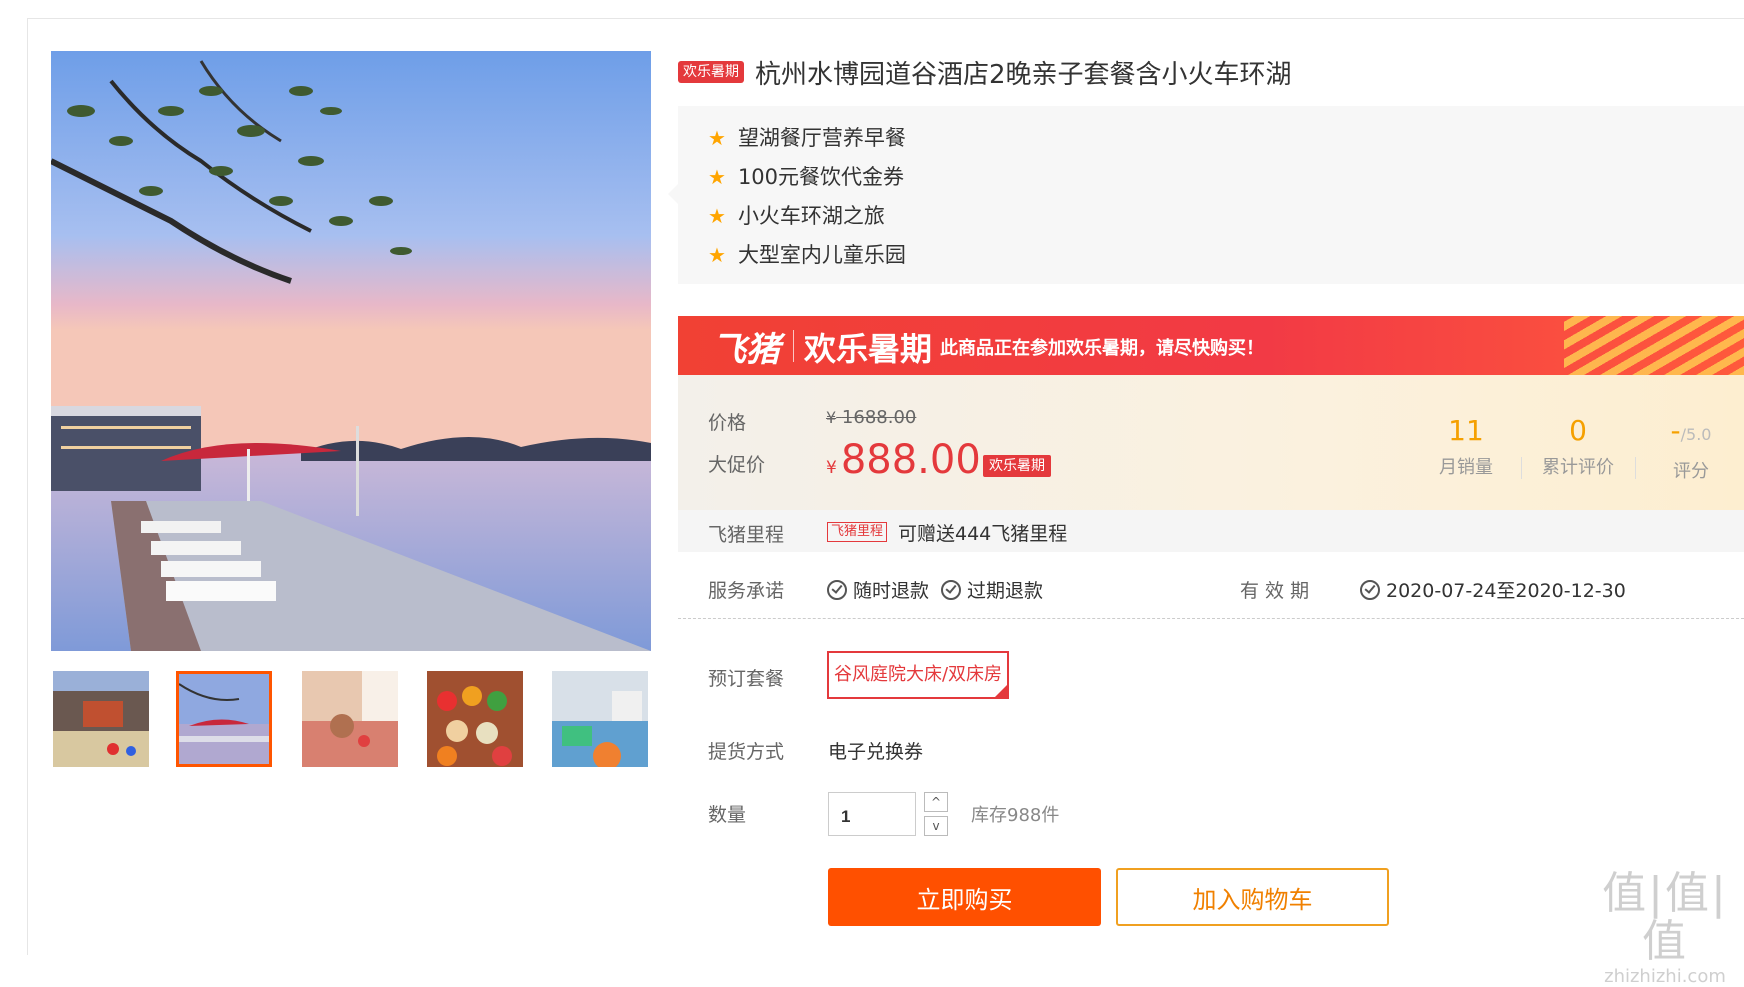 This screenshot has width=1744, height=987. Describe the element at coordinates (746, 752) in the screenshot. I see `delivery-label: 提货方式` at that location.